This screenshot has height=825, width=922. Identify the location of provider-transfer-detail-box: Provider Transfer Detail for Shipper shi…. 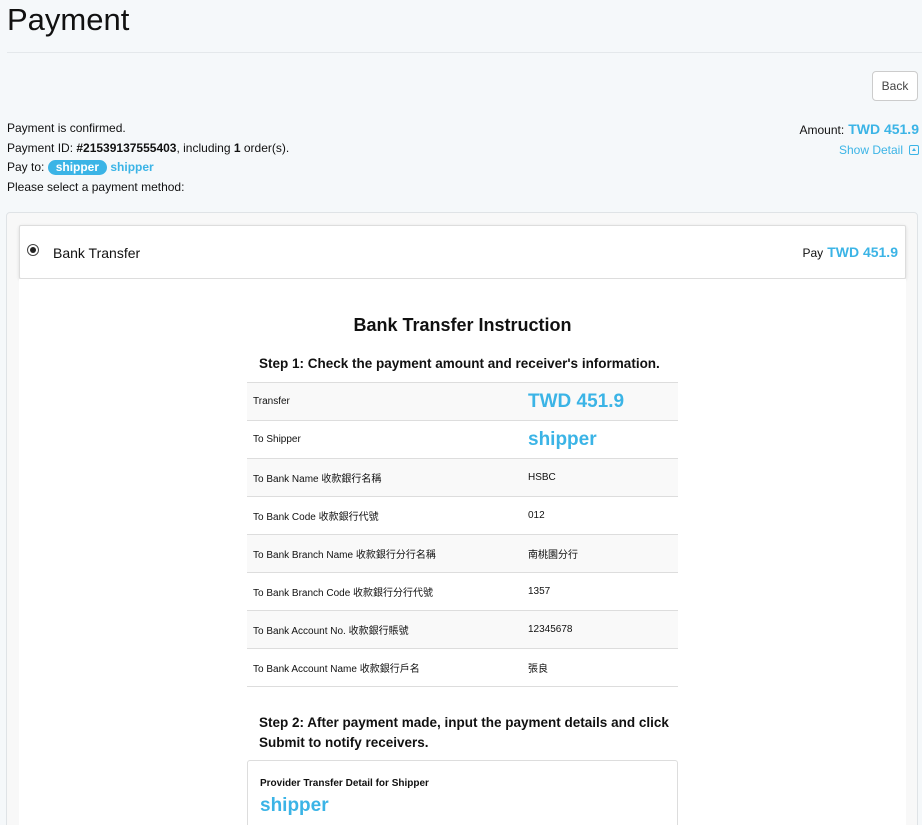
(462, 792).